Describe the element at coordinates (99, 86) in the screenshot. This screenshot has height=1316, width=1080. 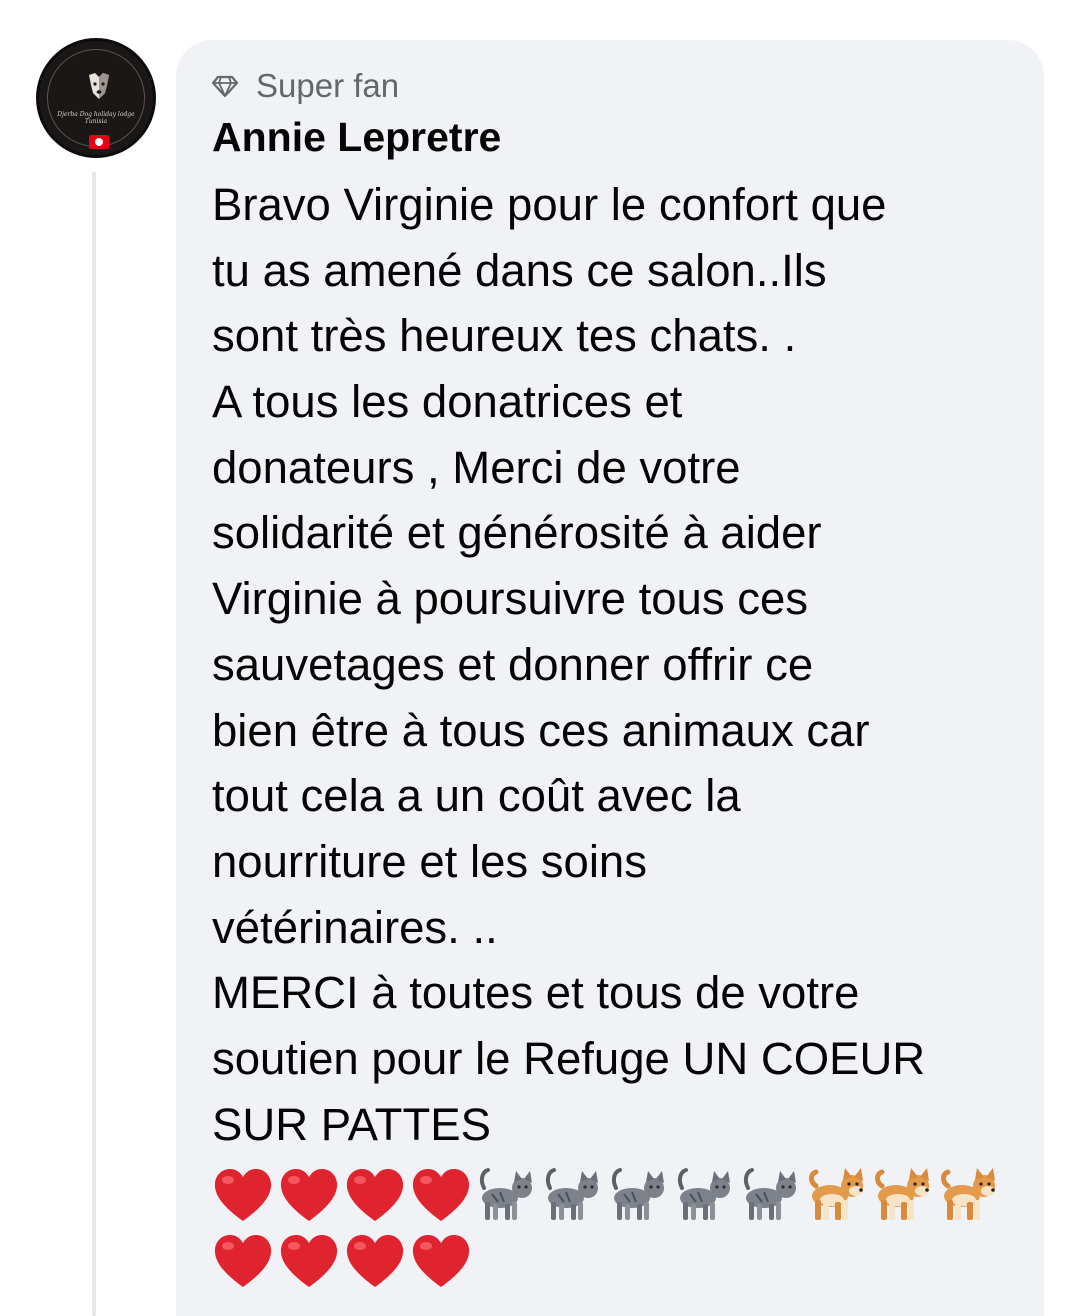
I see `dog-logo-icon` at that location.